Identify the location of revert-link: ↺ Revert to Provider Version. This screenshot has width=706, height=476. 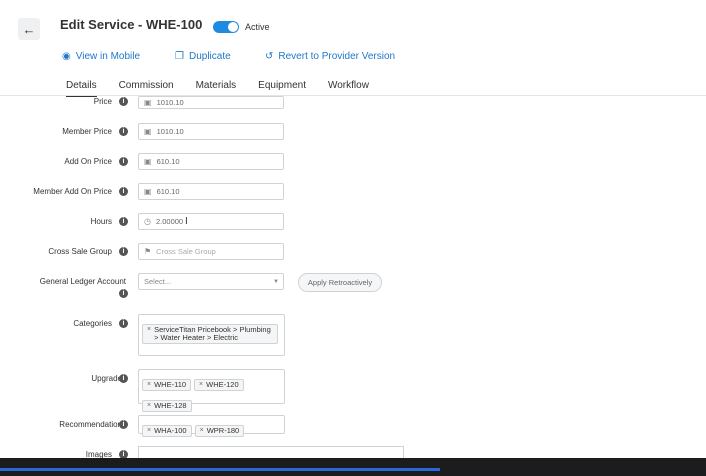
(330, 56).